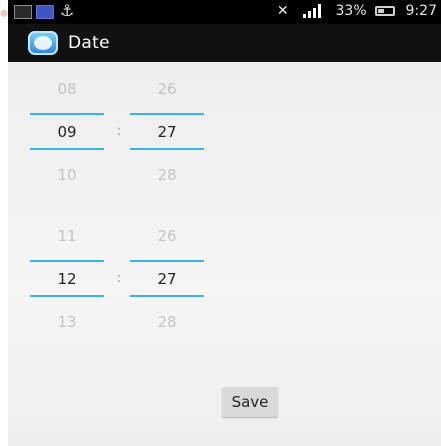  I want to click on picker-2-col-1-next: 13, so click(67, 322).